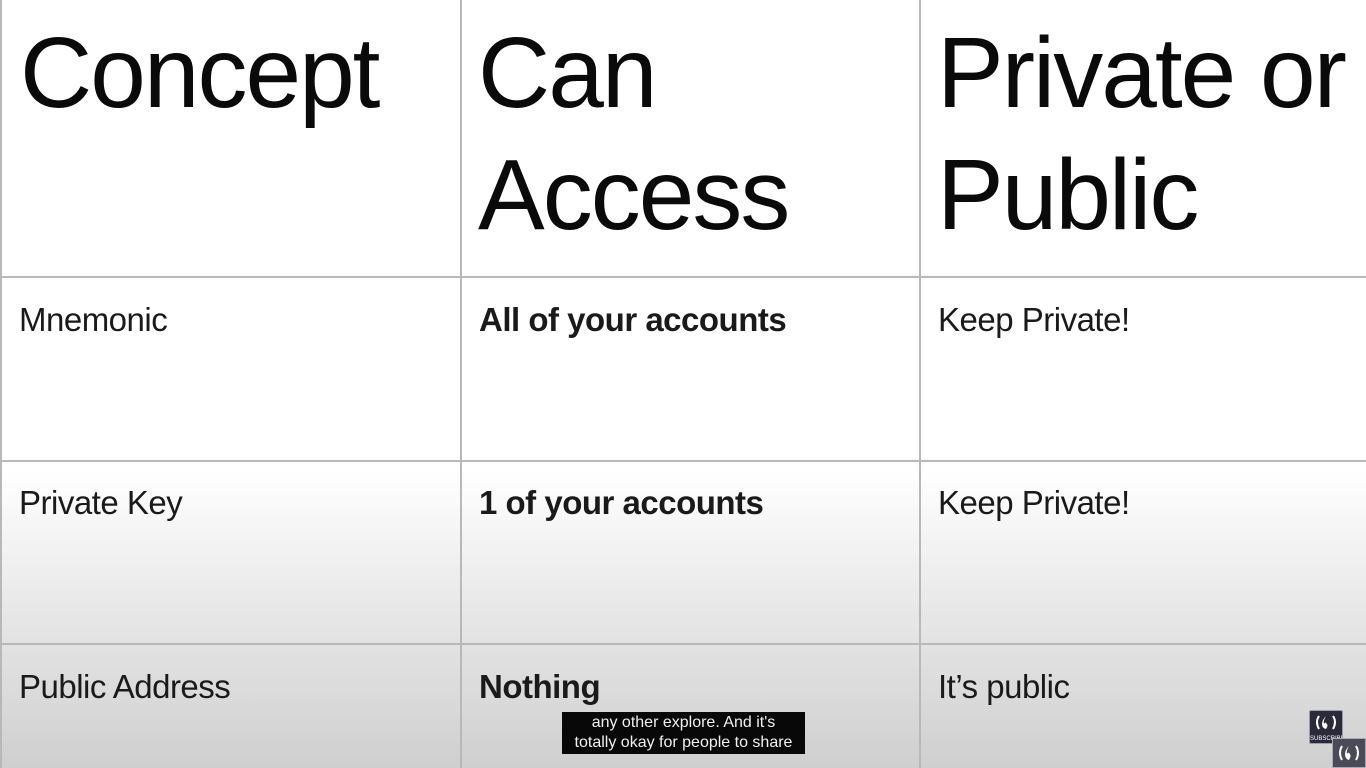 The width and height of the screenshot is (1366, 768). Describe the element at coordinates (683, 722) in the screenshot. I see `caption-line: any other explore. And it's` at that location.